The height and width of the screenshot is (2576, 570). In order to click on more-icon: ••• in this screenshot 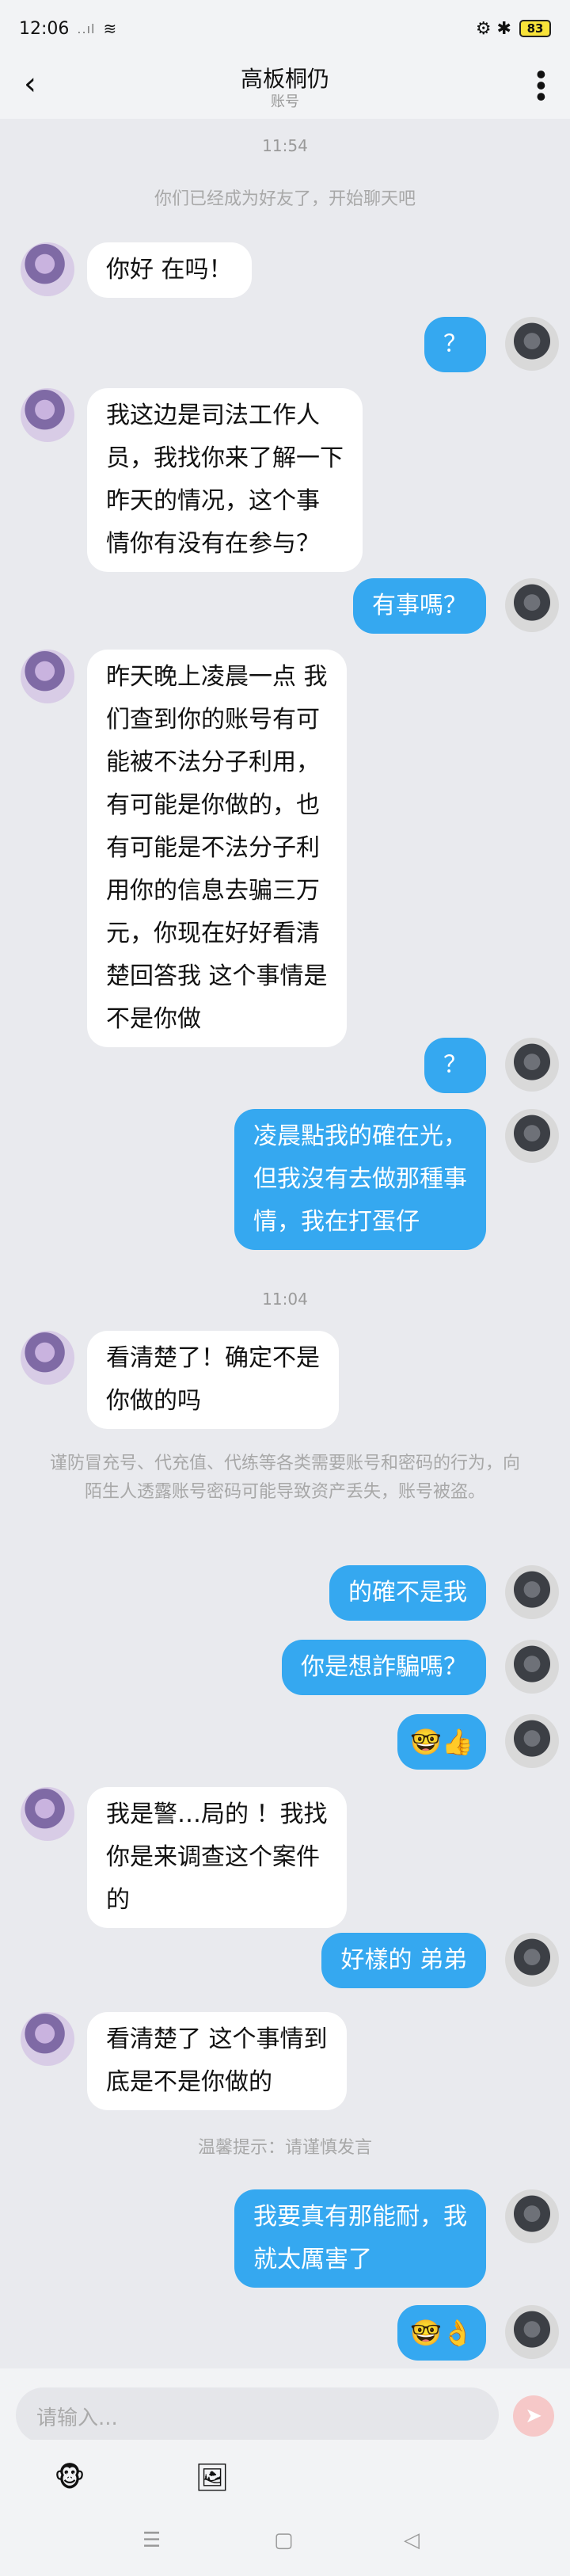, I will do `click(540, 83)`.